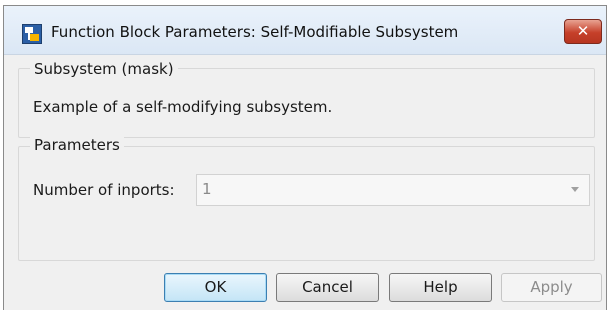 The height and width of the screenshot is (310, 610). I want to click on close-button: ✕, so click(583, 31).